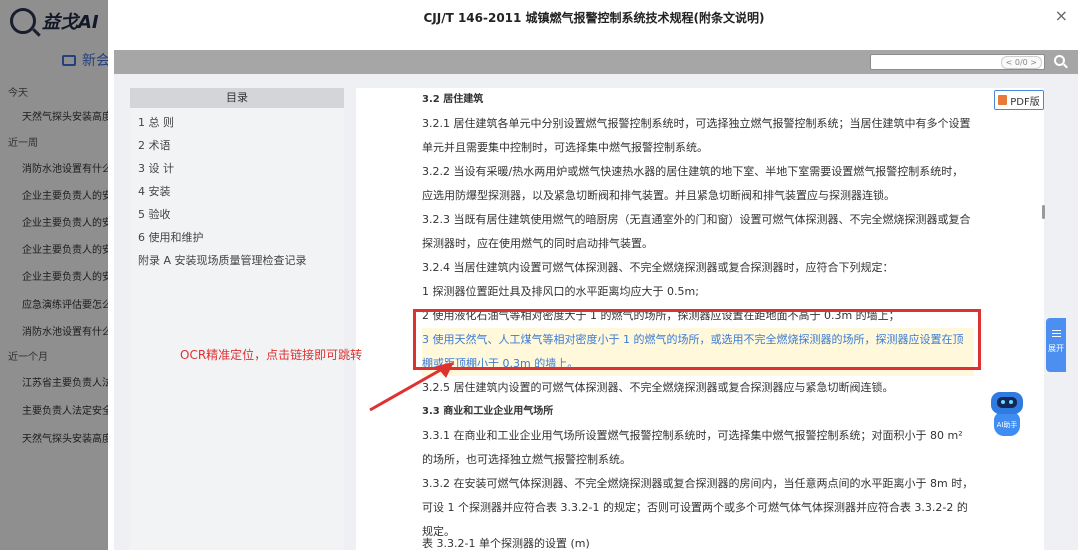  I want to click on toc-item: 1 总 则, so click(237, 122).